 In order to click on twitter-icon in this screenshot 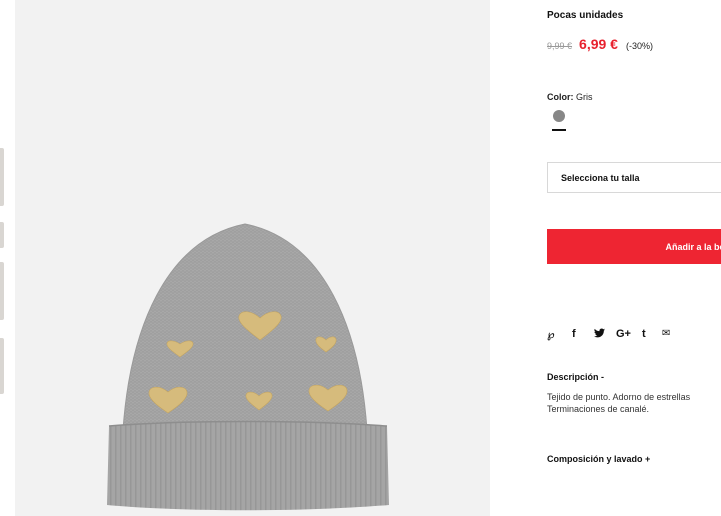, I will do `click(605, 334)`.